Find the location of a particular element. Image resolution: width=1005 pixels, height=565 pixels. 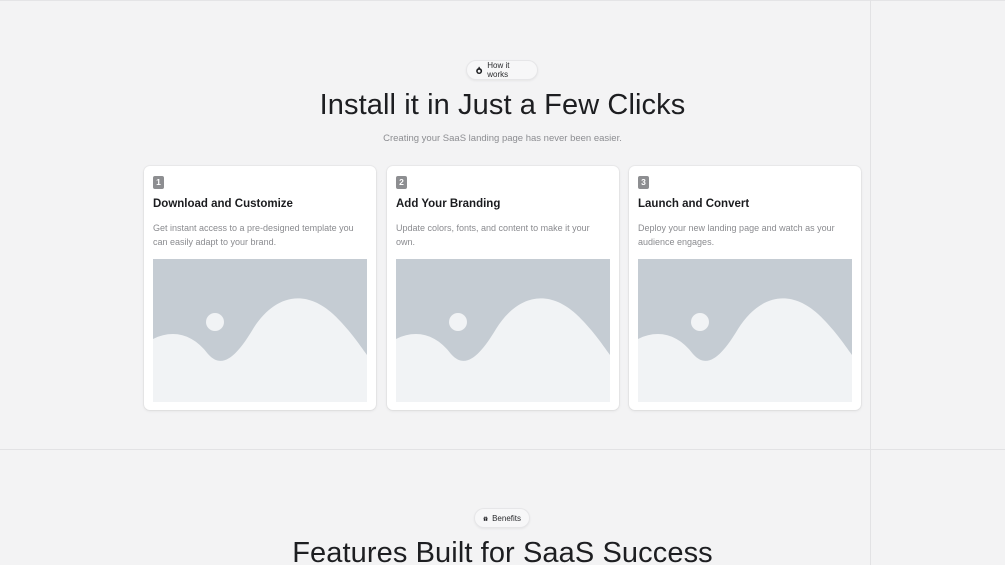

step-number-badge: 3 is located at coordinates (643, 182).